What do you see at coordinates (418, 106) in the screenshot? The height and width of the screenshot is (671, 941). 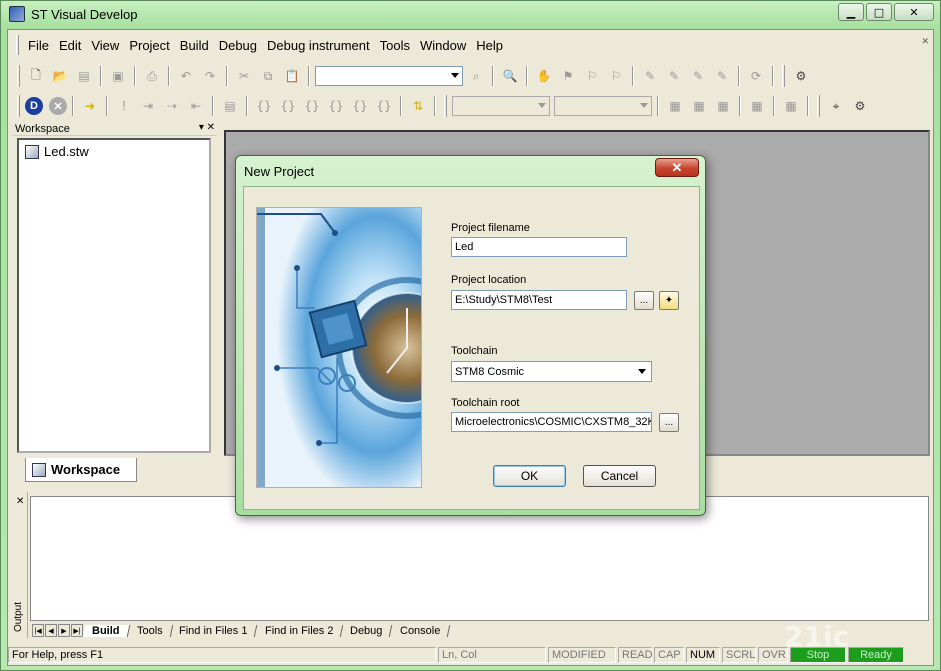 I see `reset-icon: ⇅` at bounding box center [418, 106].